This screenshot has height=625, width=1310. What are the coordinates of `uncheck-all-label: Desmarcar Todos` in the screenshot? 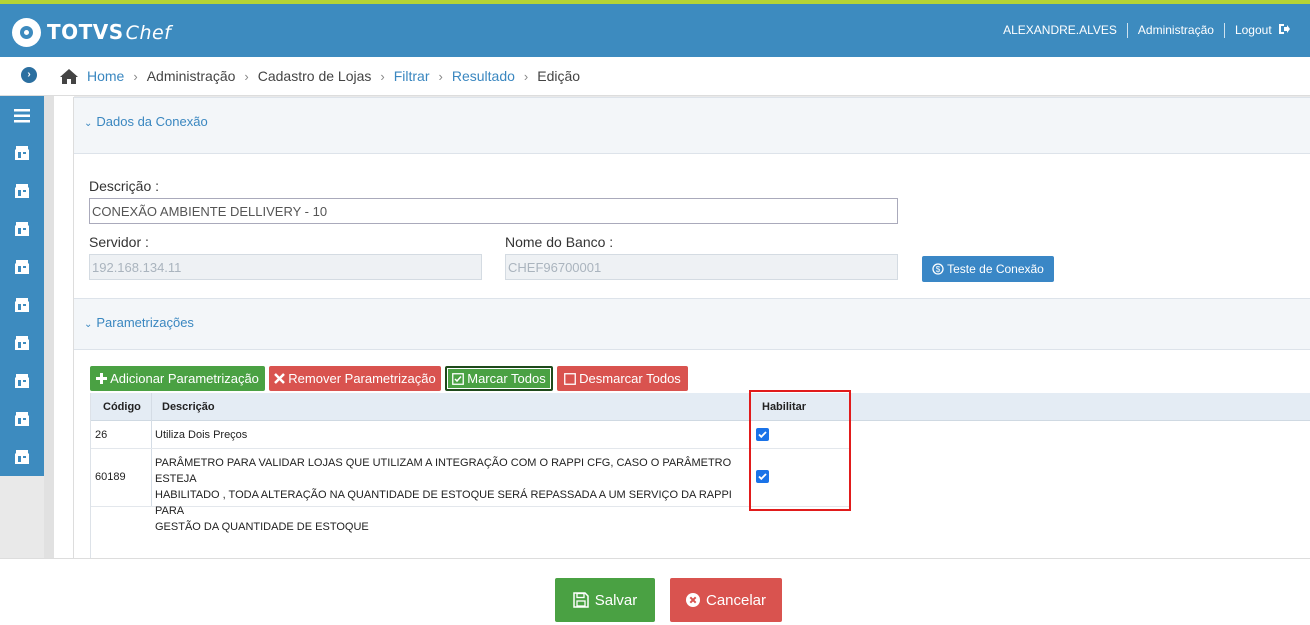 It's located at (630, 378).